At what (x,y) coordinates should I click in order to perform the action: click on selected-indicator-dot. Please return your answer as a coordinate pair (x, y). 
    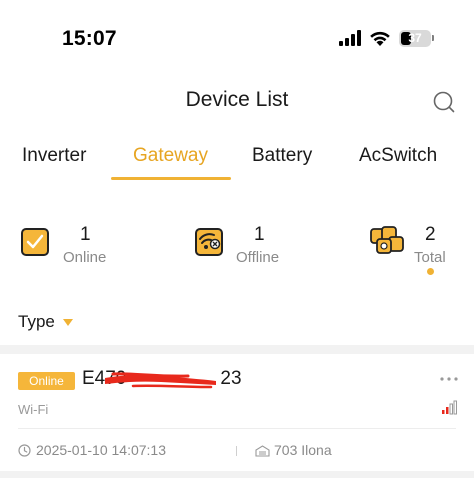
    Looking at the image, I should click on (430, 271).